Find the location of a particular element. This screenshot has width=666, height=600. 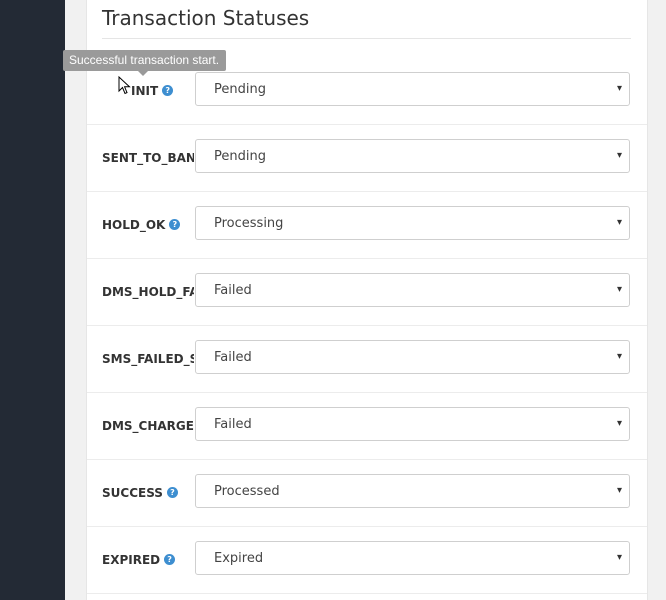

title-divider is located at coordinates (366, 38).